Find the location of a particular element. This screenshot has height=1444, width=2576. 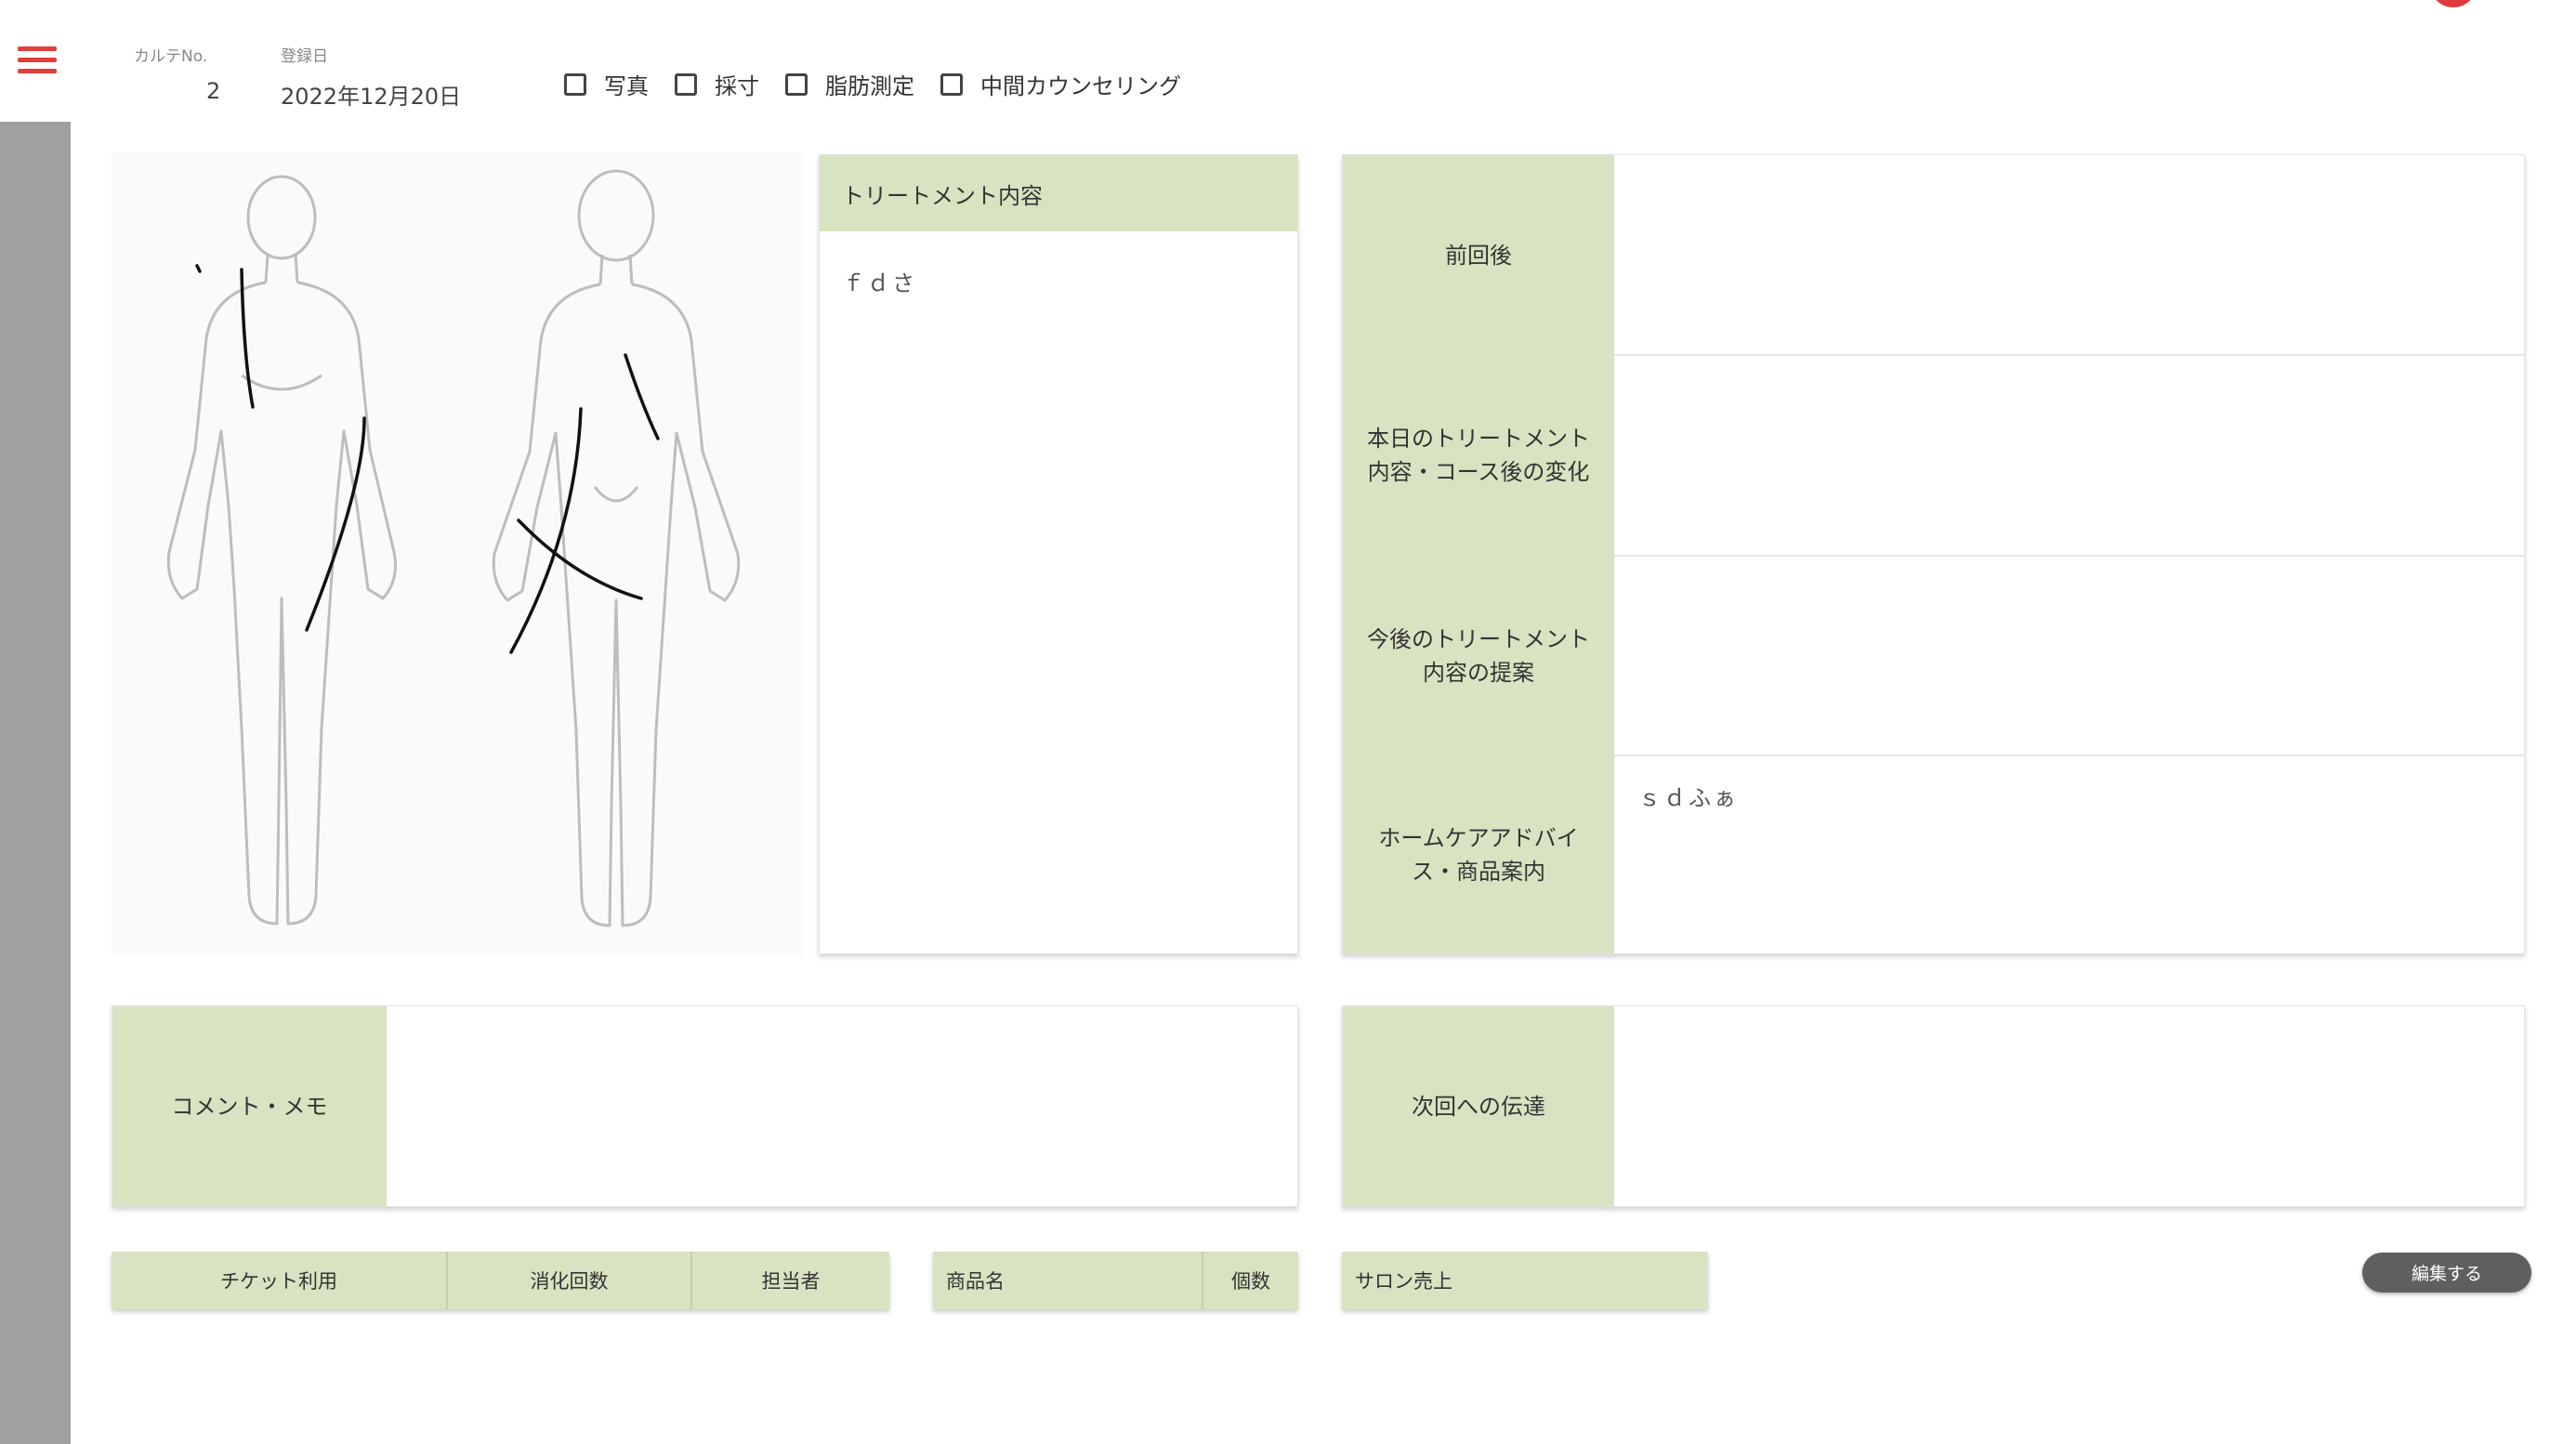

body-chart-canvas is located at coordinates (458, 553).